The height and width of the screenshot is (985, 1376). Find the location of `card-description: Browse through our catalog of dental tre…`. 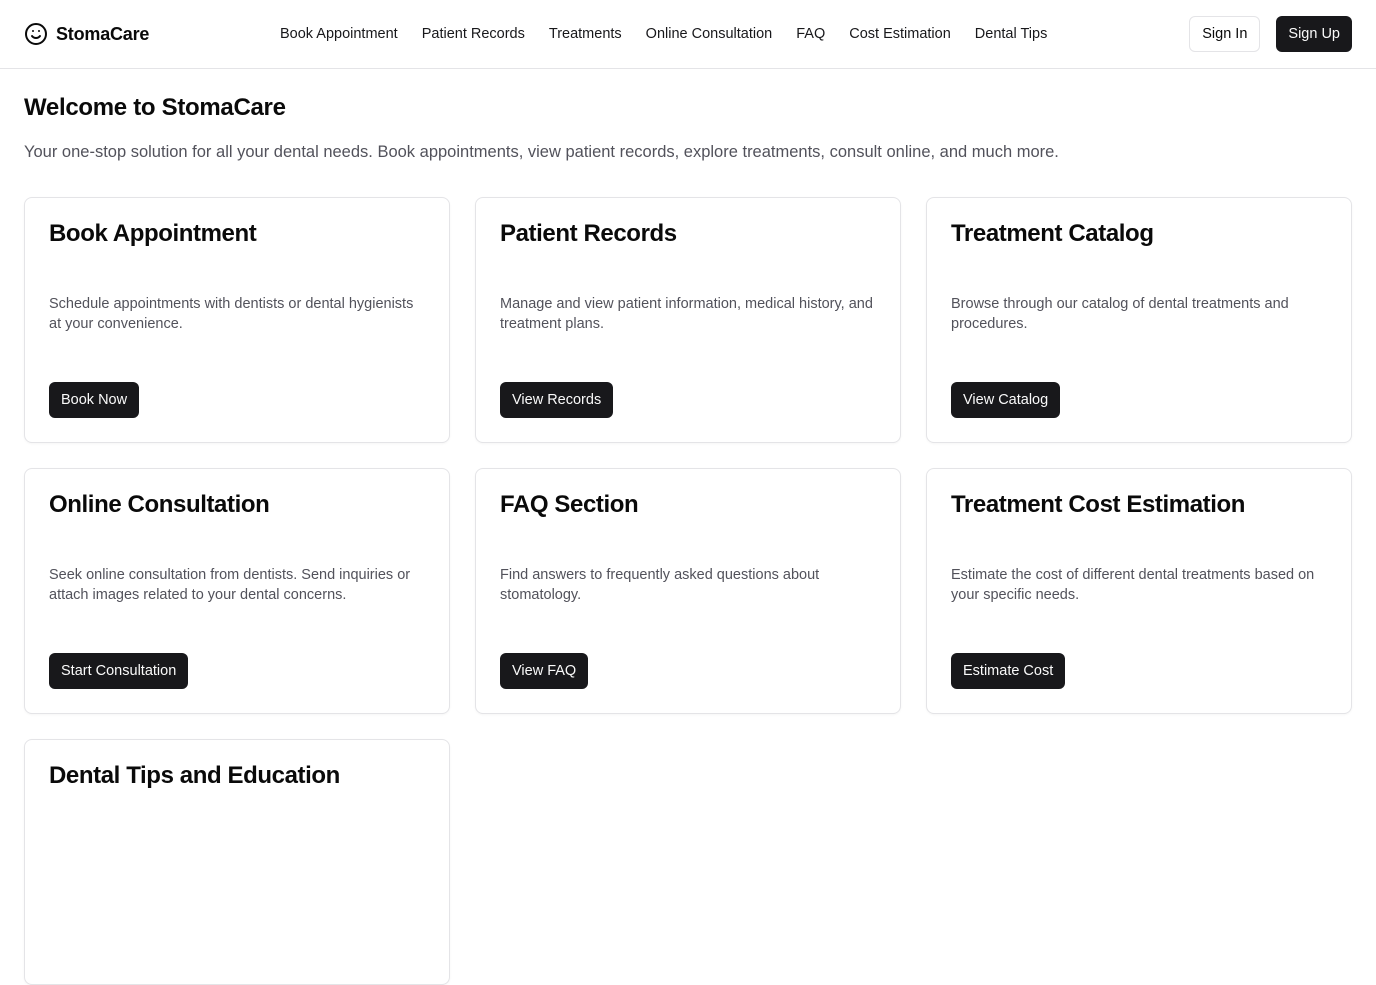

card-description: Browse through our catalog of dental tre… is located at coordinates (1120, 314).